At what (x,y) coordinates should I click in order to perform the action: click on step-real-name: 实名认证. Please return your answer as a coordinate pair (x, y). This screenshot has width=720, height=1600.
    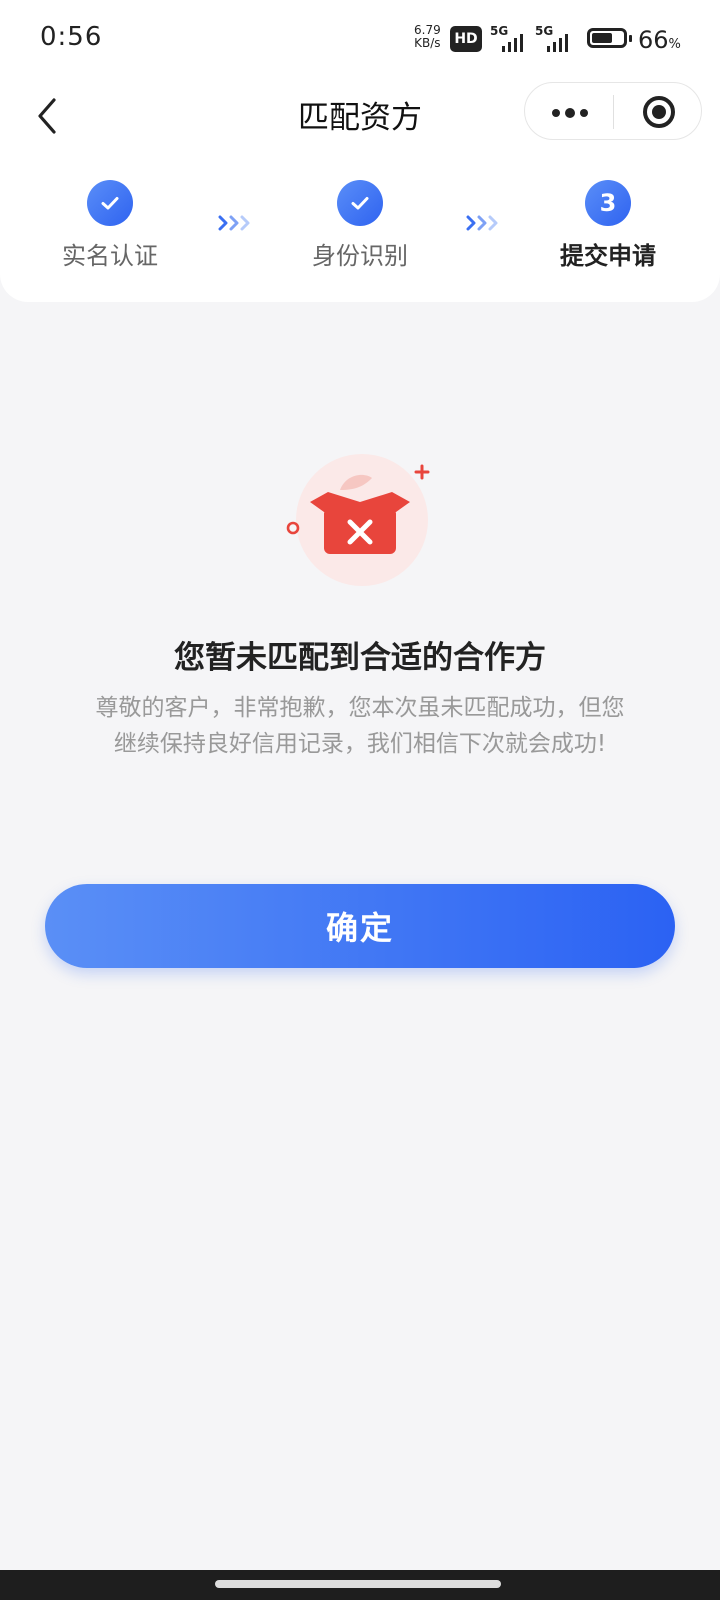
    Looking at the image, I should click on (110, 225).